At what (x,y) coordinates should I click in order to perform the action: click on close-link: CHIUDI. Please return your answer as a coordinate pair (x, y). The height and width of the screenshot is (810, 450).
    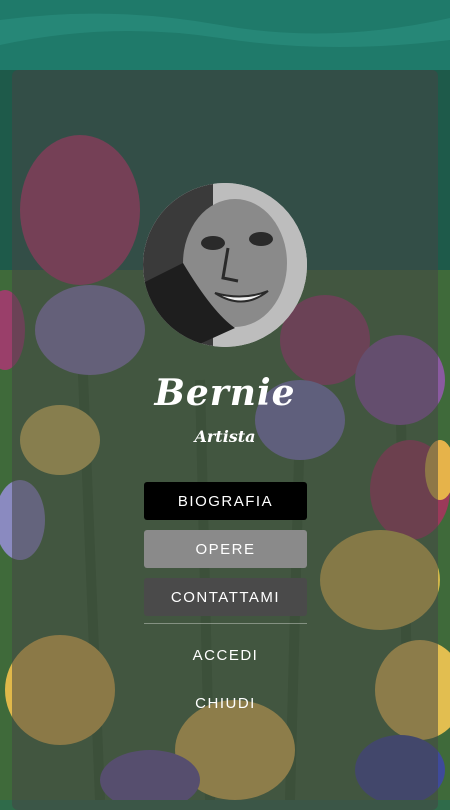
    Looking at the image, I should click on (225, 703).